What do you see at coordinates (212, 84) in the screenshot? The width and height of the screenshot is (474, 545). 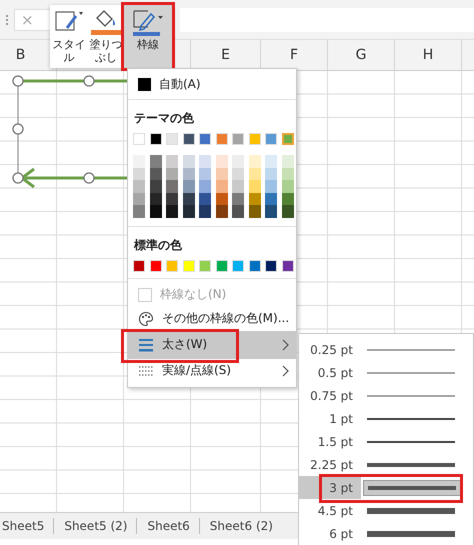 I see `menu-item: 自動(A)` at bounding box center [212, 84].